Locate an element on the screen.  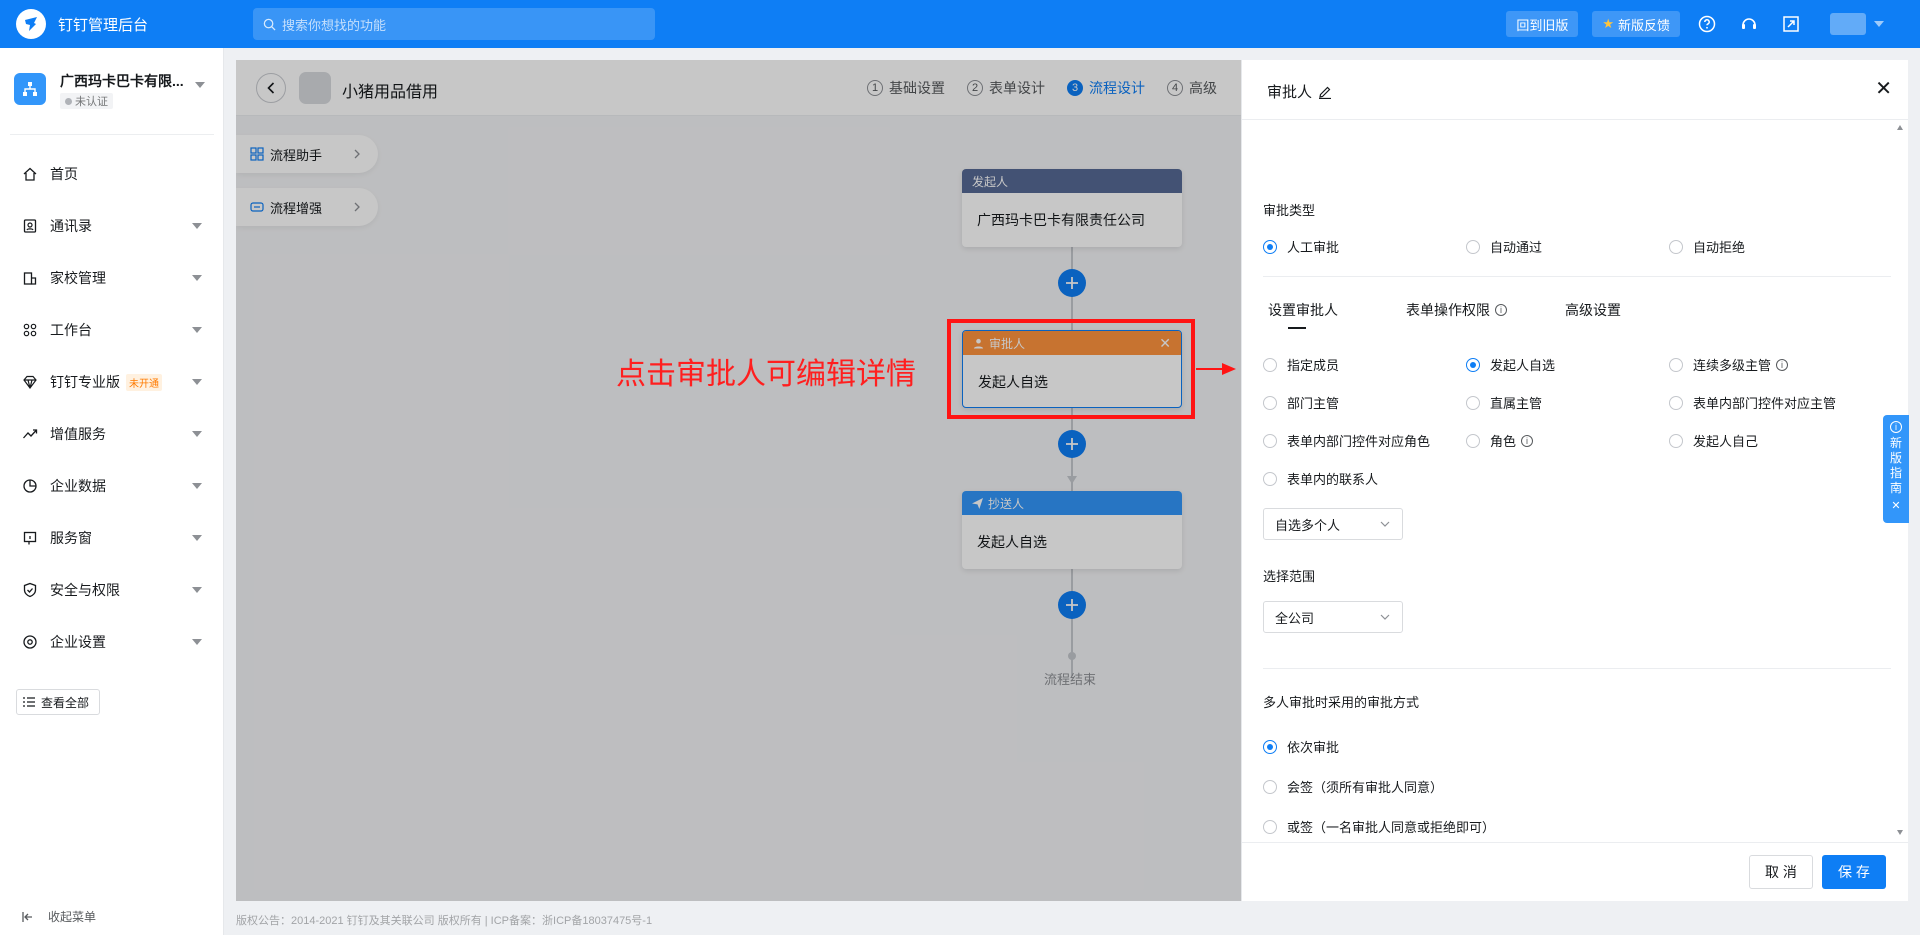
radio-initiator-choose: 发起人自选 is located at coordinates (1510, 364).